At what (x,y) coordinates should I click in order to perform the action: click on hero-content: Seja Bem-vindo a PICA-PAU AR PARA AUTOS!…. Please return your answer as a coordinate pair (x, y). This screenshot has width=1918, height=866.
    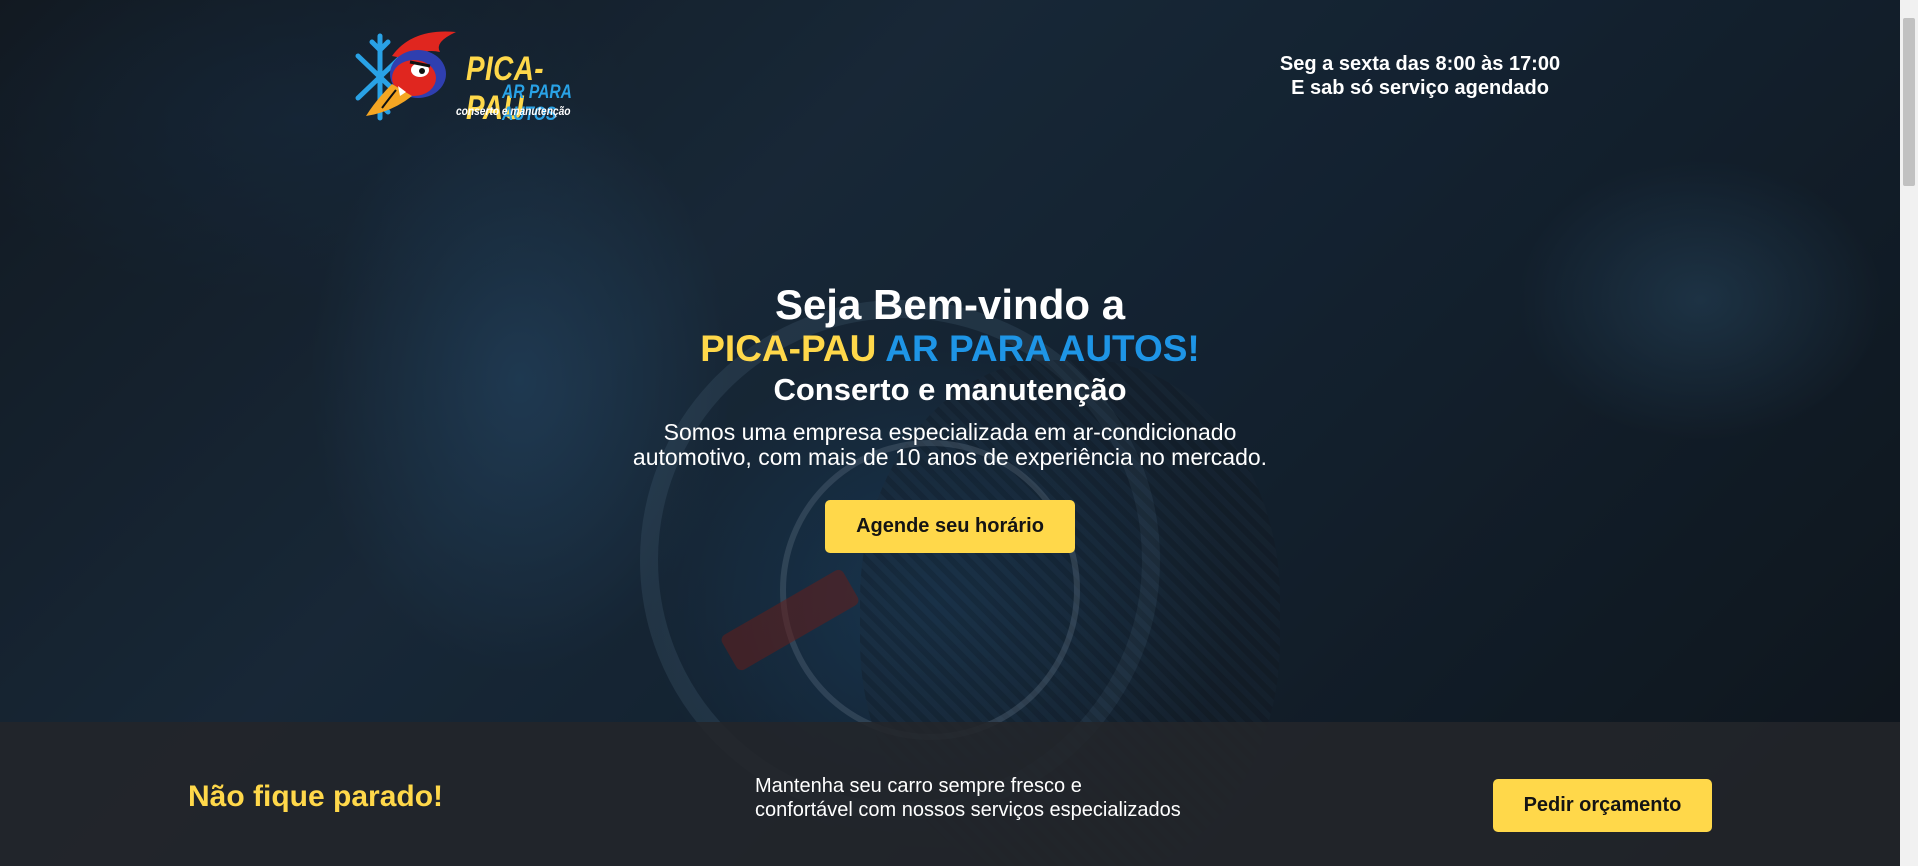
    Looking at the image, I should click on (950, 417).